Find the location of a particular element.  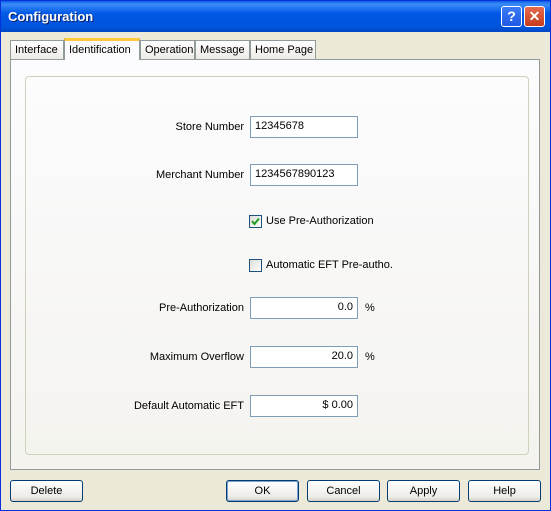

help-button: Help is located at coordinates (504, 491).